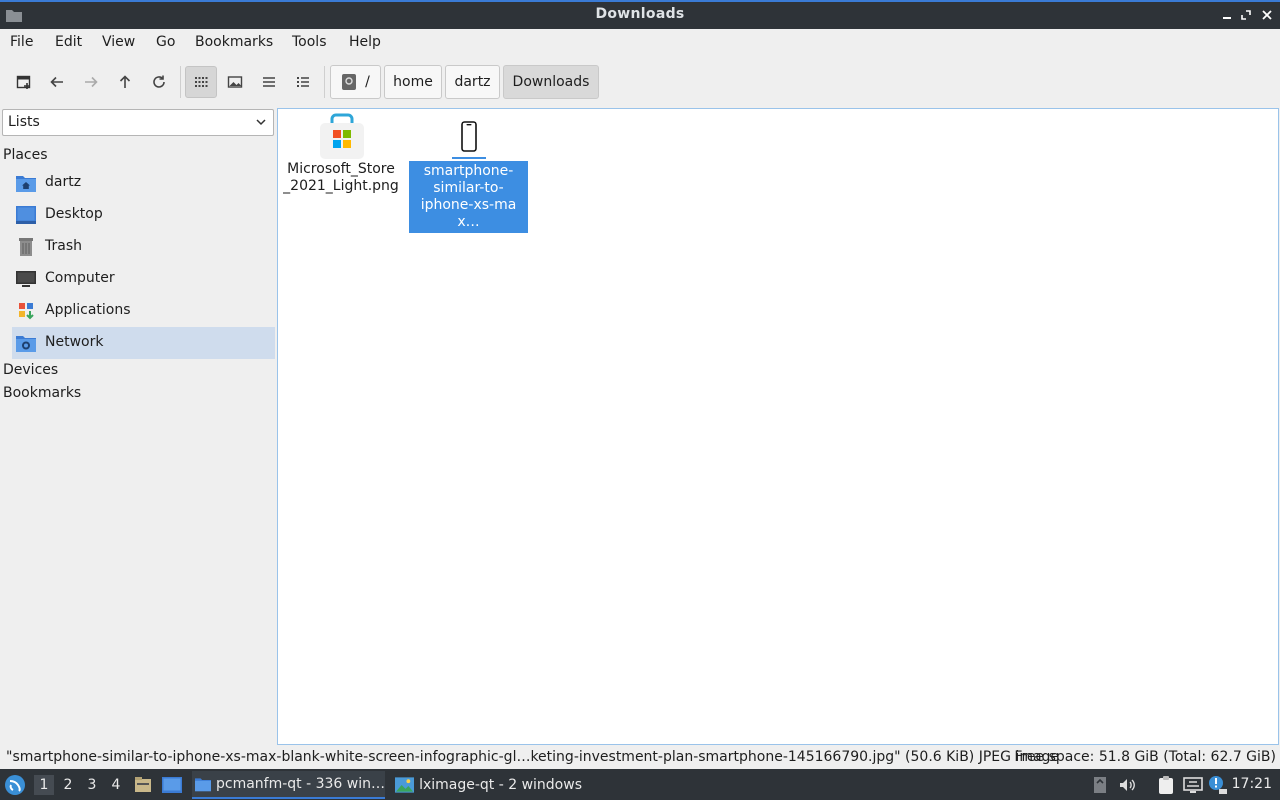 The image size is (1280, 800). Describe the element at coordinates (143, 279) in the screenshot. I see `sidebar-item-computer: Computer` at that location.